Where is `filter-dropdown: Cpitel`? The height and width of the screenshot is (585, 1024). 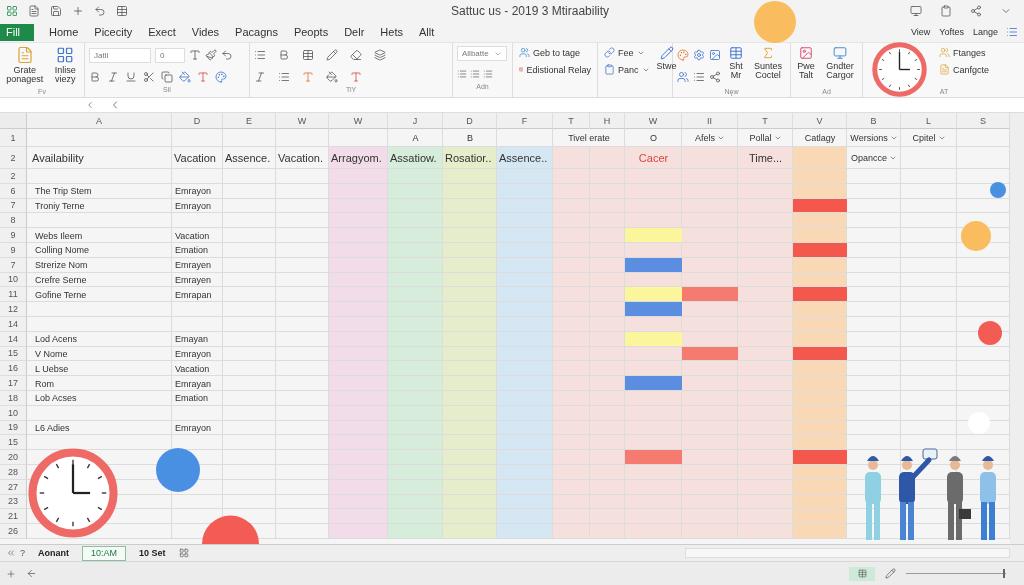 filter-dropdown: Cpitel is located at coordinates (929, 138).